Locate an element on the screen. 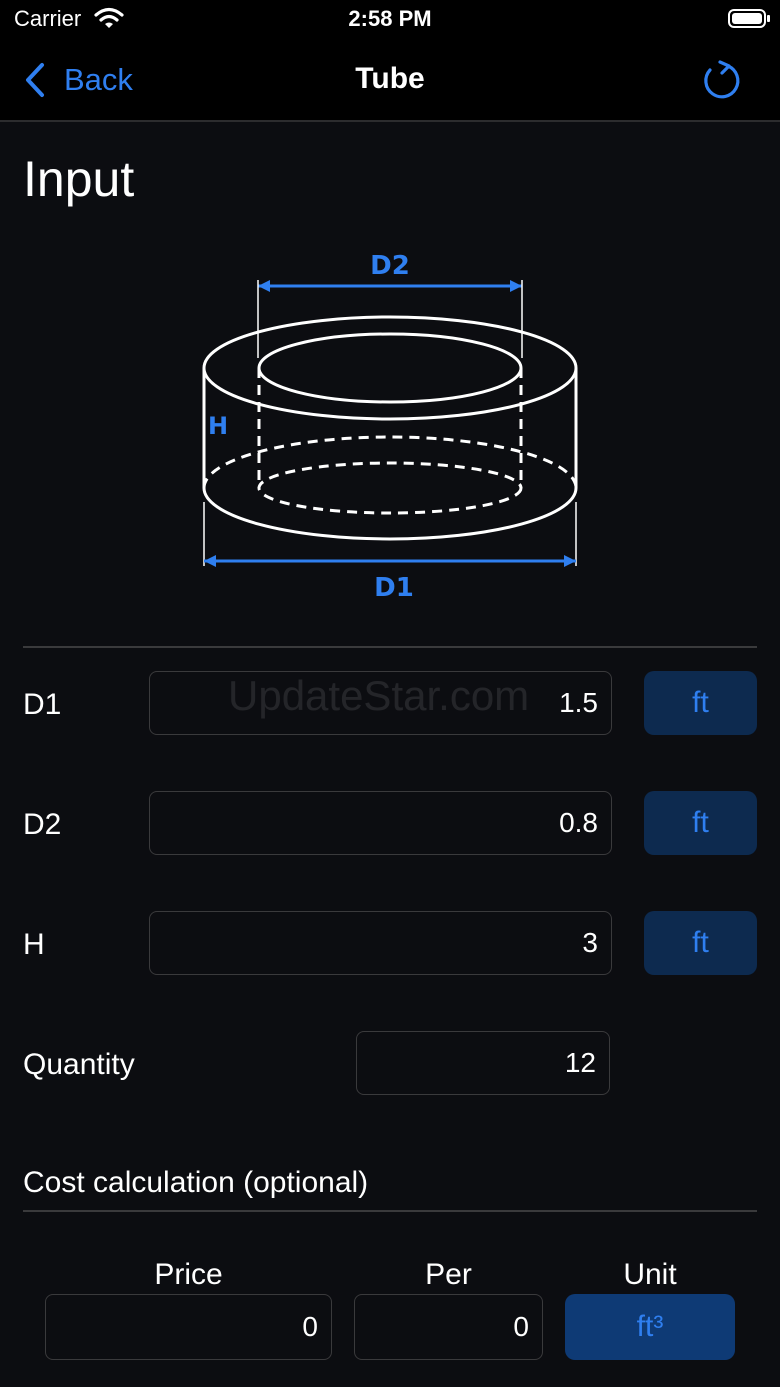 The width and height of the screenshot is (780, 1387). d1-unit-button: ft is located at coordinates (700, 703).